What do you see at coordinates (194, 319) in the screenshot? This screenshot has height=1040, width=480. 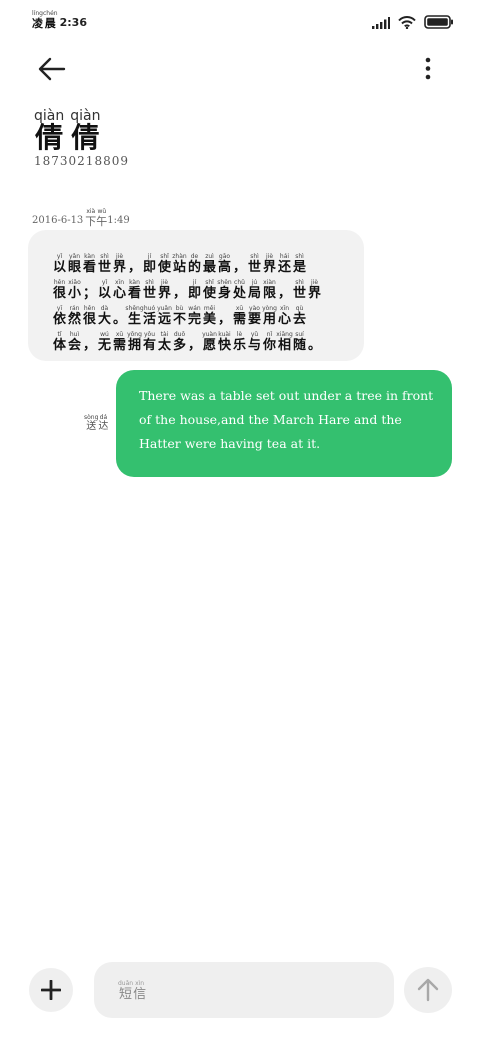 I see `hanzi: 完` at bounding box center [194, 319].